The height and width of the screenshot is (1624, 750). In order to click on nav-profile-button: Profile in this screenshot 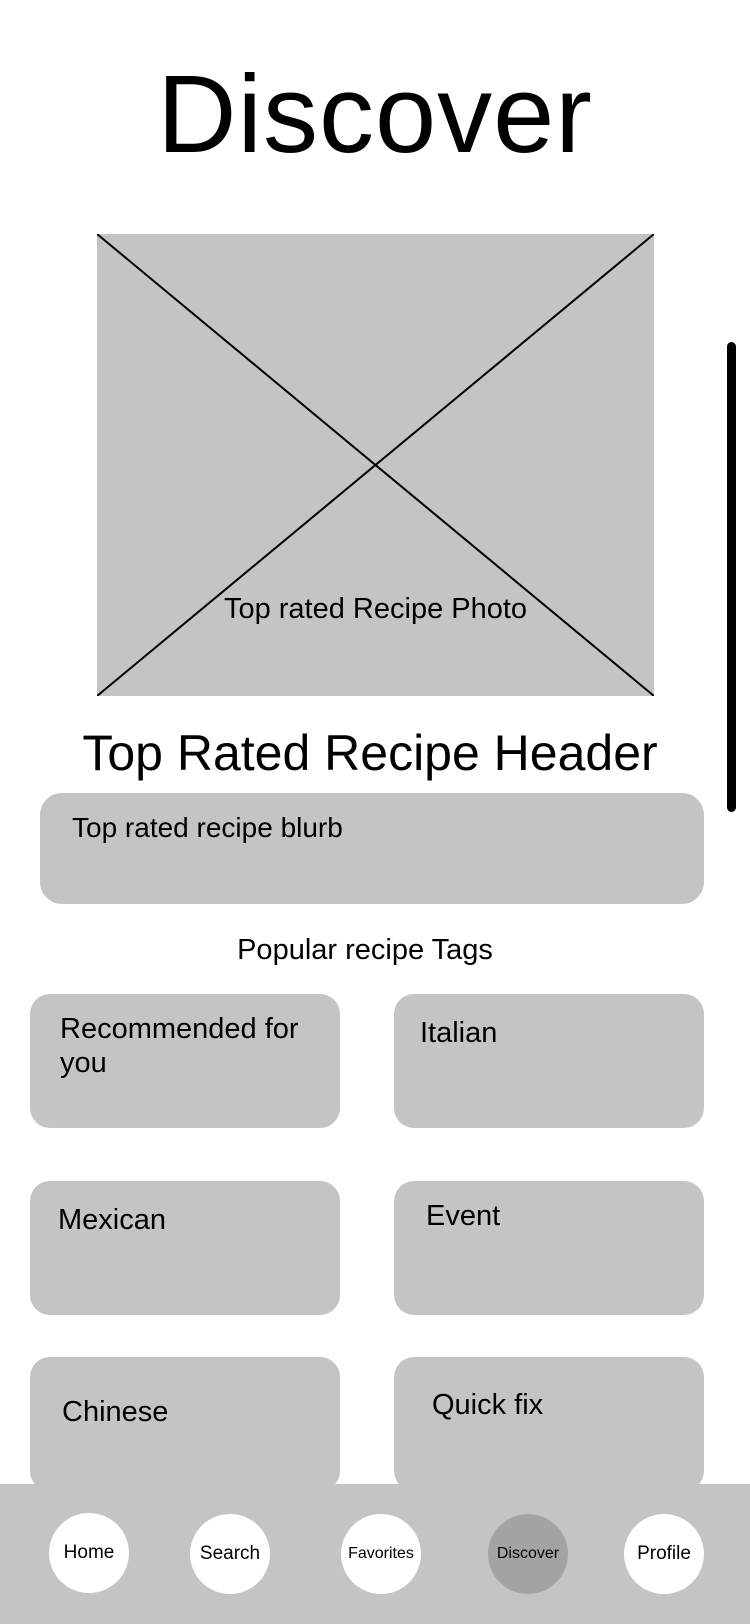, I will do `click(664, 1554)`.